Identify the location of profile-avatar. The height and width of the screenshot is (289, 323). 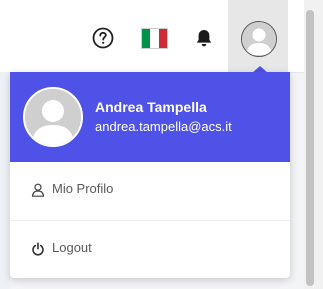
(53, 117).